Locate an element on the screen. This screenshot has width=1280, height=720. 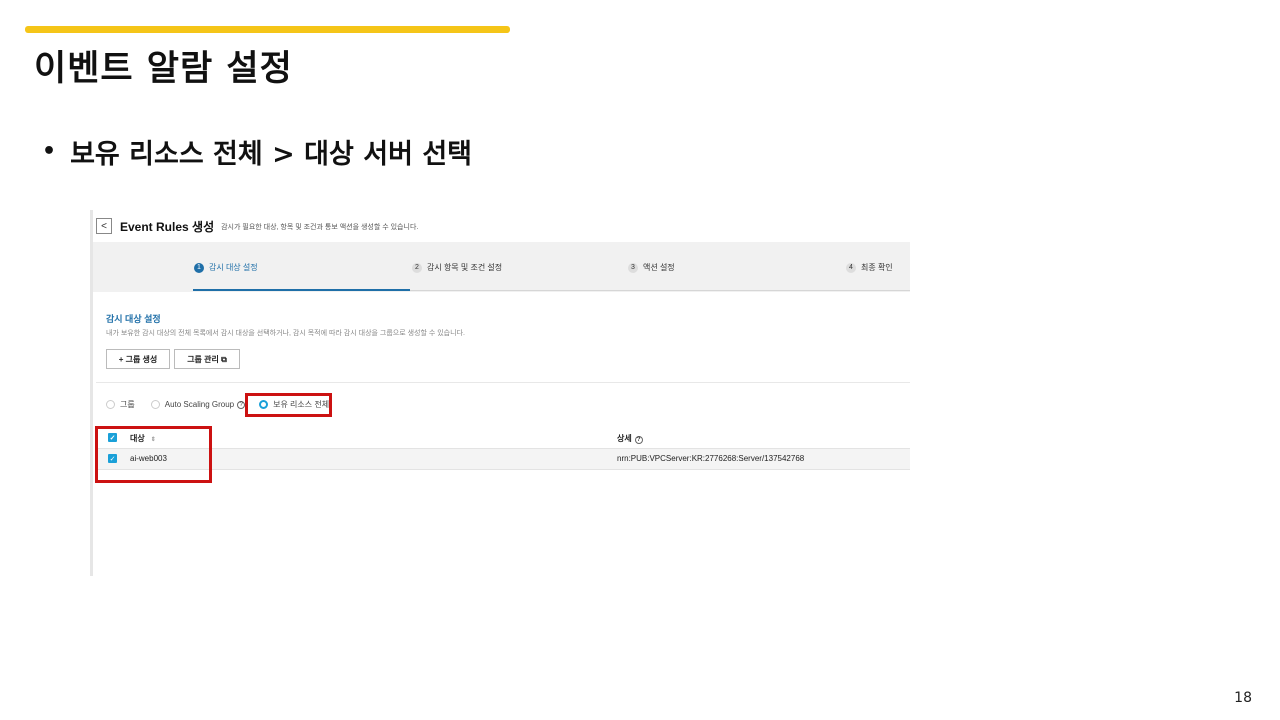
radio-group-label: 그룹 is located at coordinates (127, 404).